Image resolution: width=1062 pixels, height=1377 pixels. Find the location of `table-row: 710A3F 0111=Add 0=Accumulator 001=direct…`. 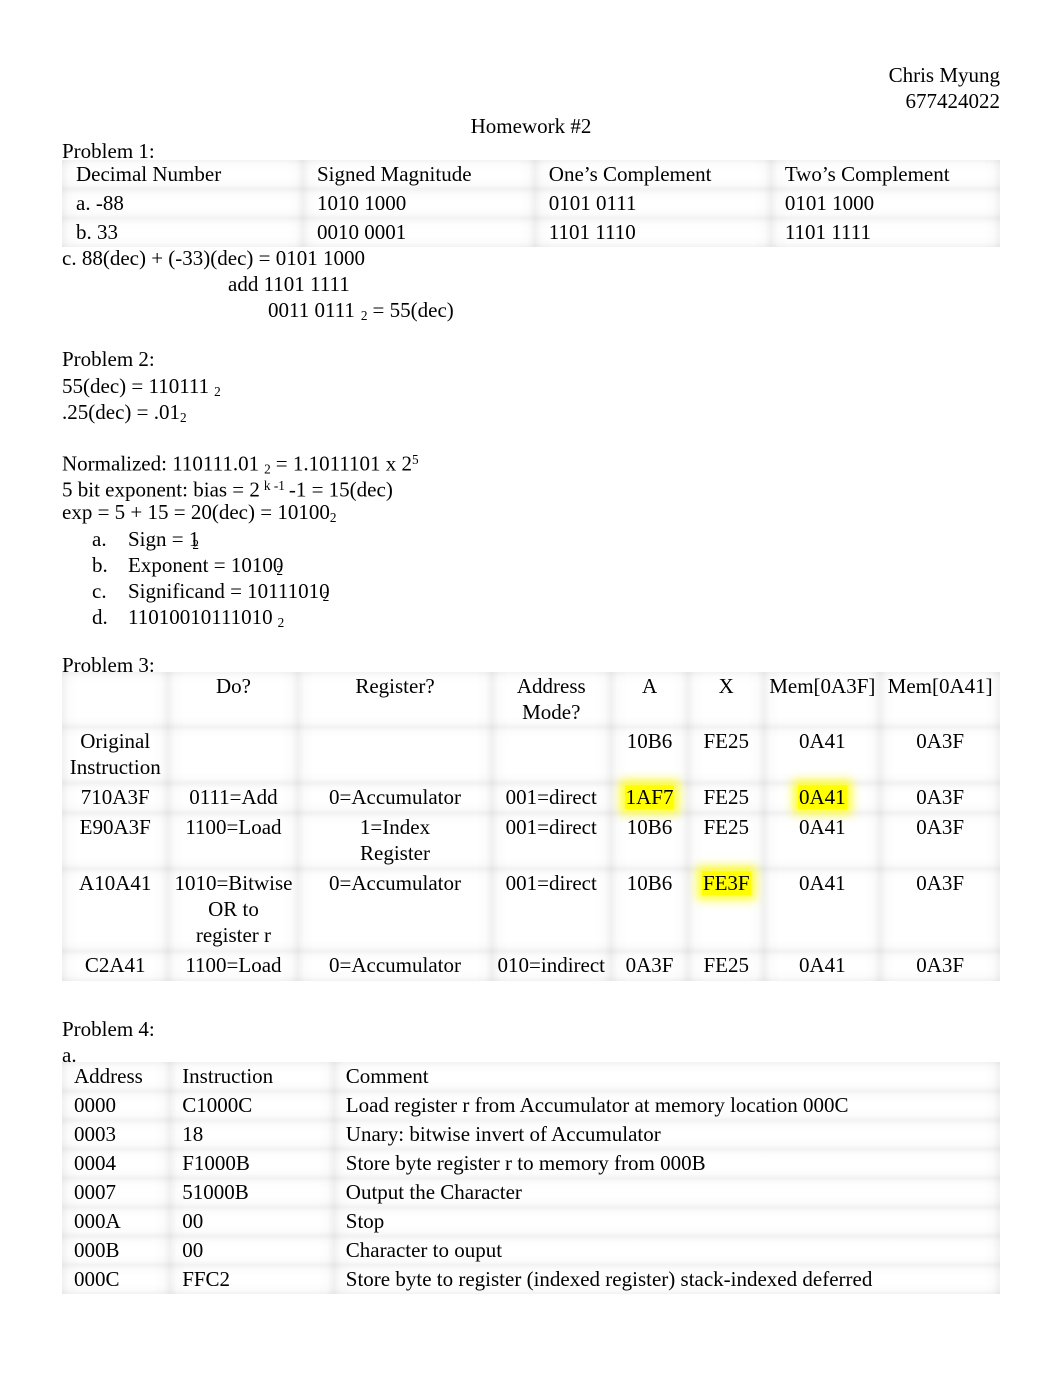

table-row: 710A3F 0111=Add 0=Accumulator 001=direct… is located at coordinates (531, 798).